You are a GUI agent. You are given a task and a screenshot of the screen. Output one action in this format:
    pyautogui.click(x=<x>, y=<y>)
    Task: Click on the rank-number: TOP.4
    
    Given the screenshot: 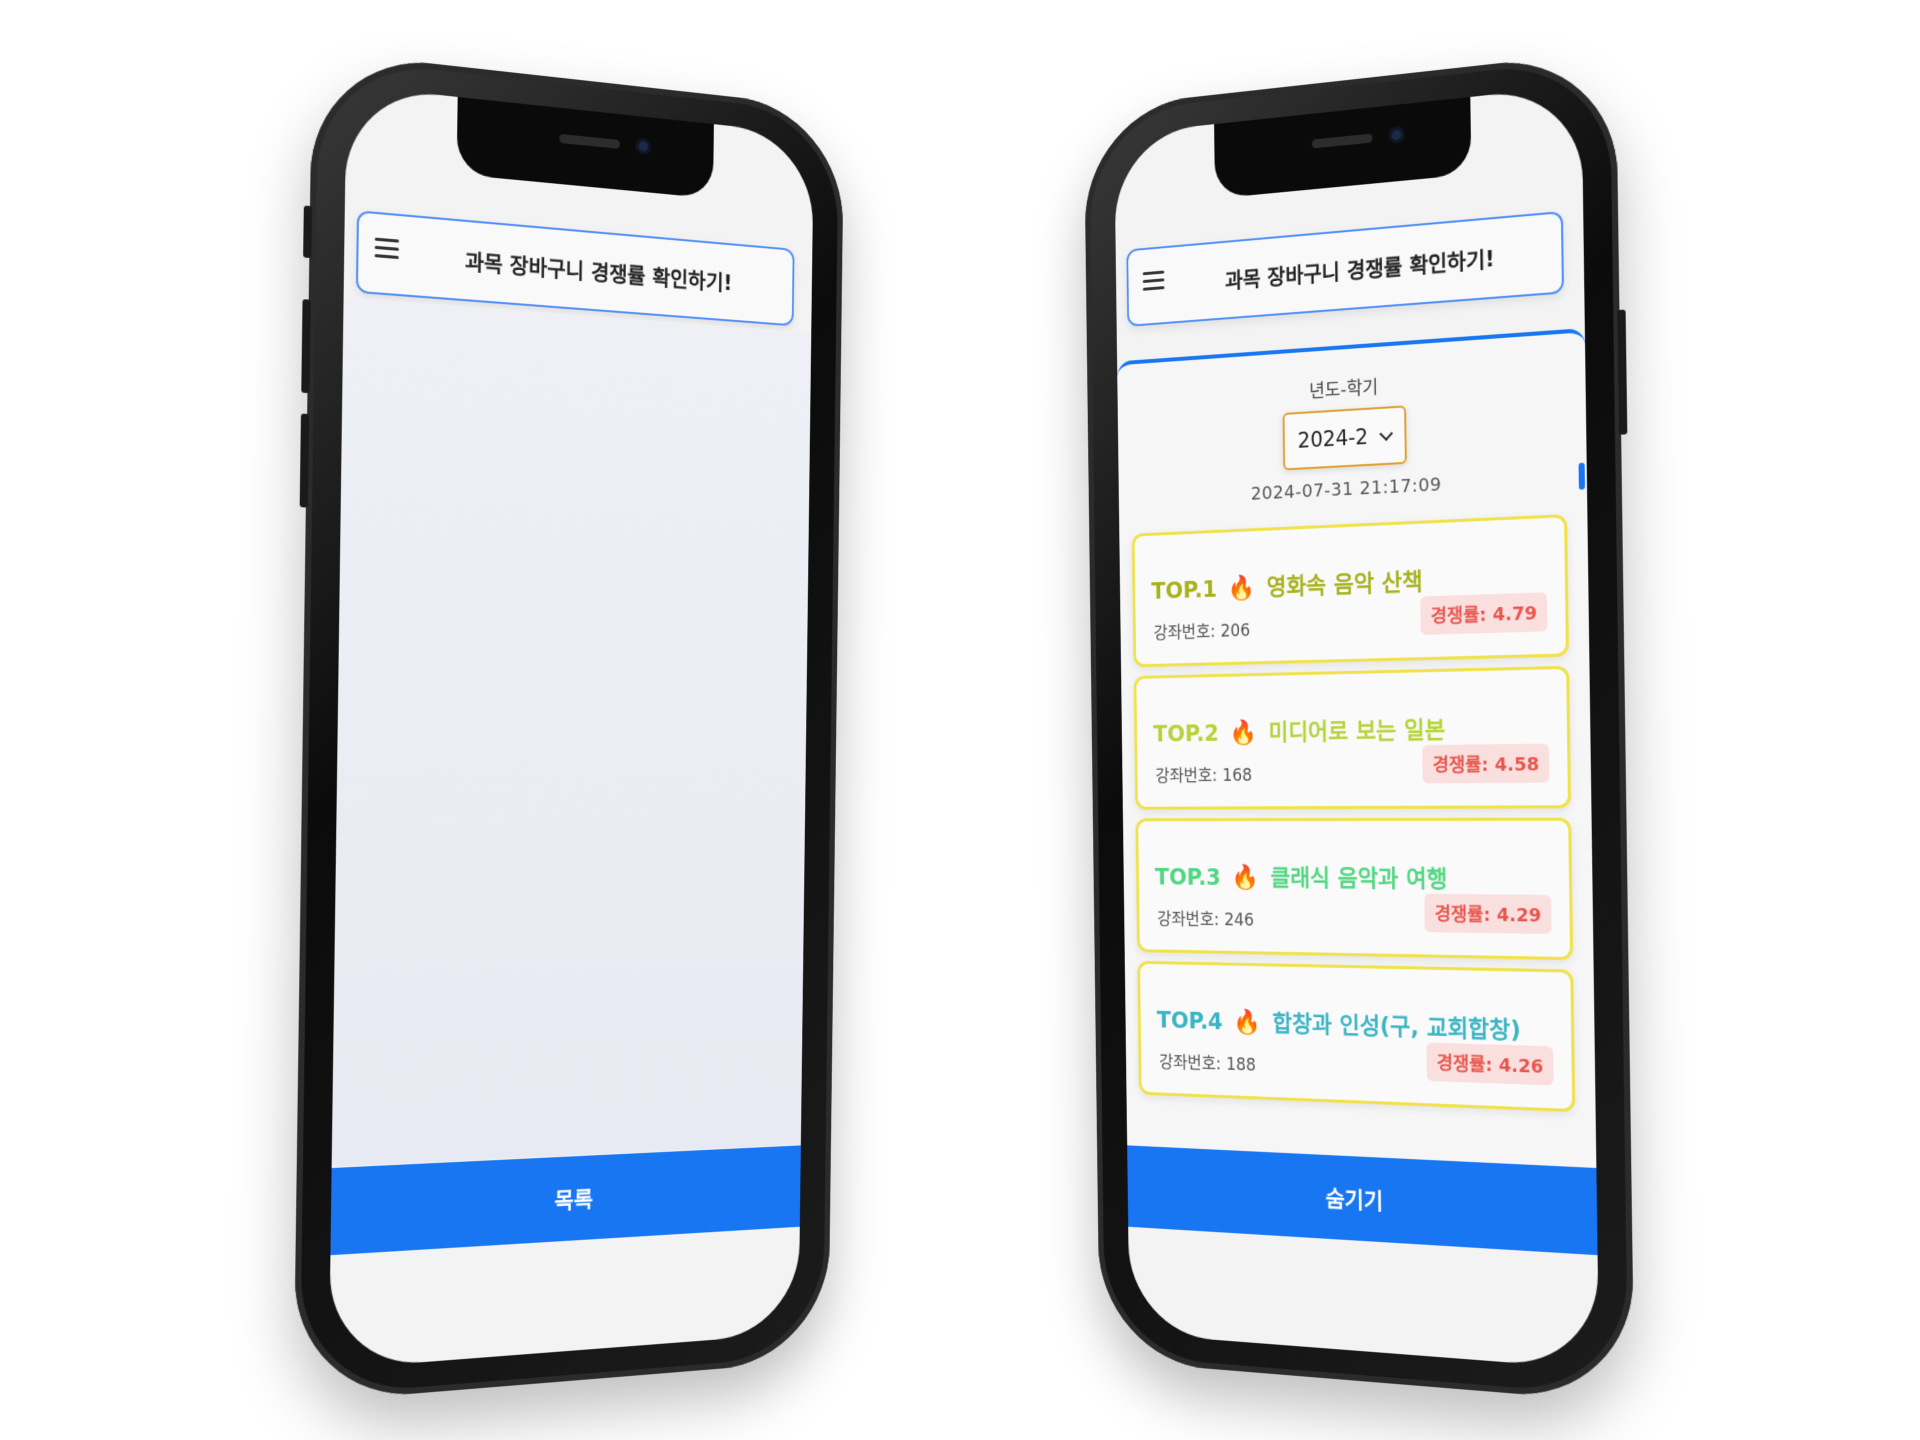 What is the action you would take?
    pyautogui.click(x=1189, y=1021)
    